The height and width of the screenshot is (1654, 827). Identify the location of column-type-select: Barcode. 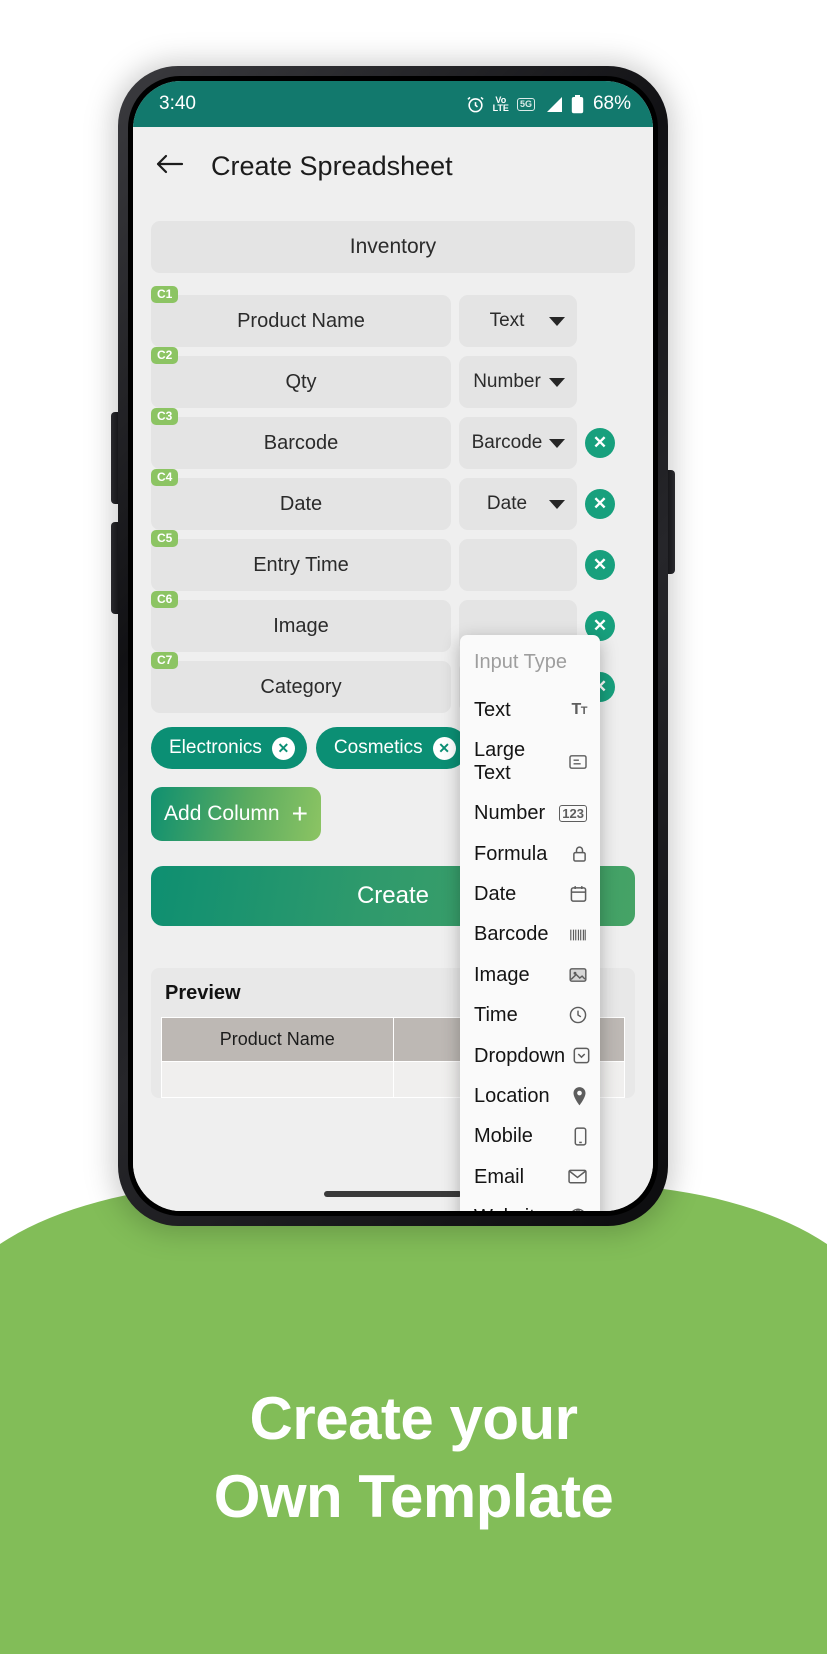
(518, 443).